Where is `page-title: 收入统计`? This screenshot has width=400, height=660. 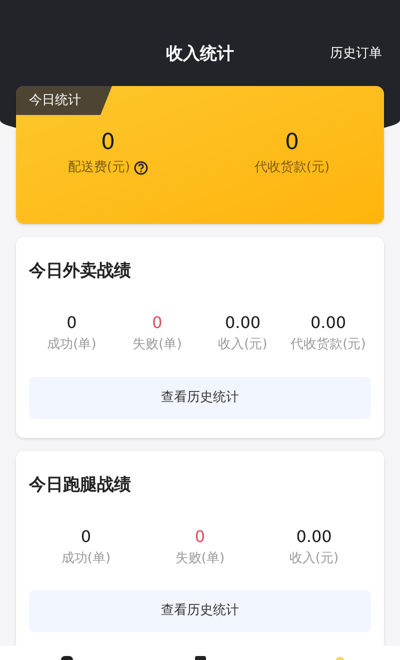
page-title: 收入统计 is located at coordinates (200, 54).